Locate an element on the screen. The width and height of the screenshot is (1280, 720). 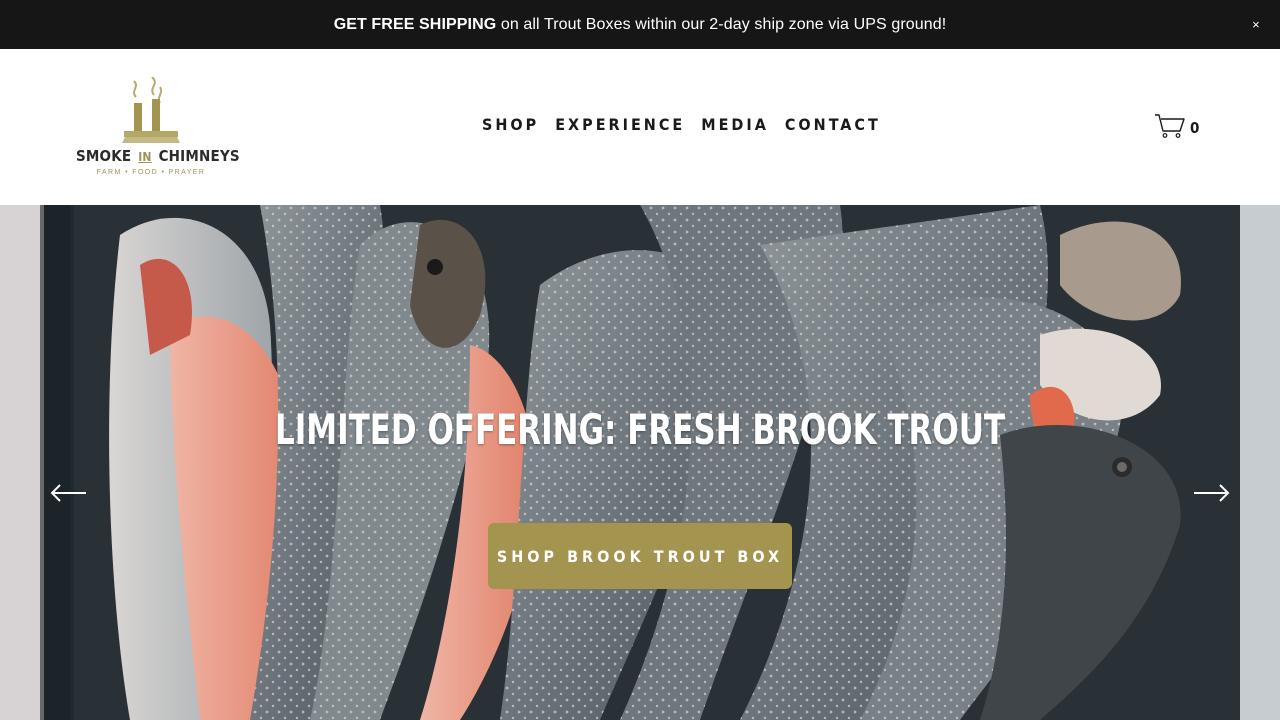
nav-item-experience: EXPERIENCE is located at coordinates (620, 124).